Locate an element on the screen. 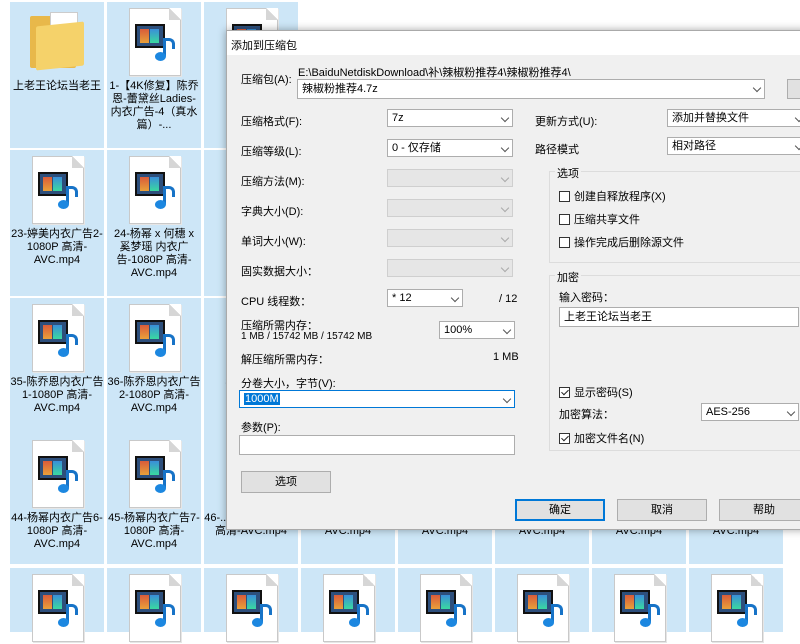 The image size is (800, 644). file-item: 44-杨幂内衣广告6-1080P 高清-AVC.mp4 is located at coordinates (57, 499).